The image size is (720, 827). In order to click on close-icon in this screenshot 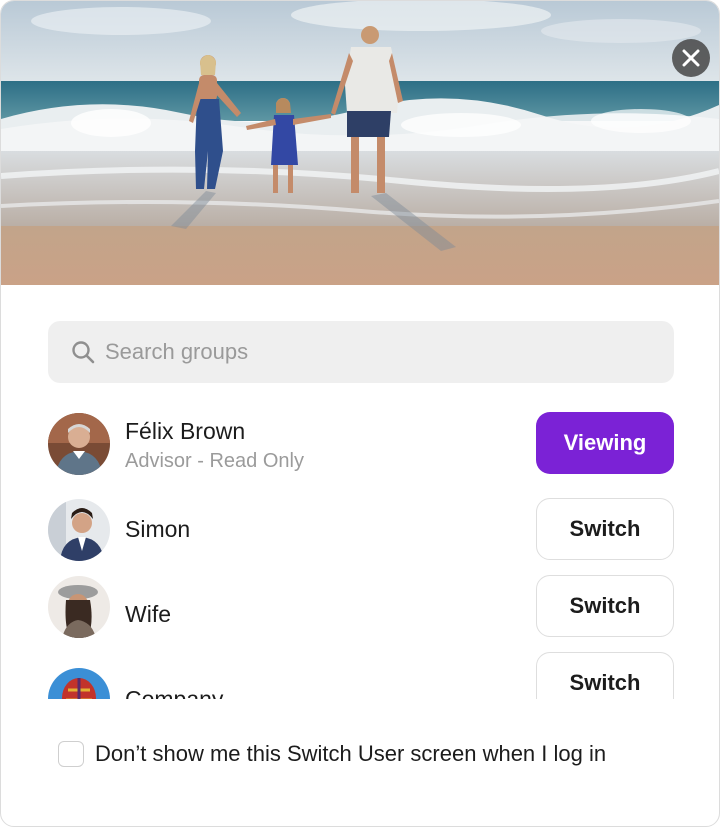, I will do `click(691, 58)`.